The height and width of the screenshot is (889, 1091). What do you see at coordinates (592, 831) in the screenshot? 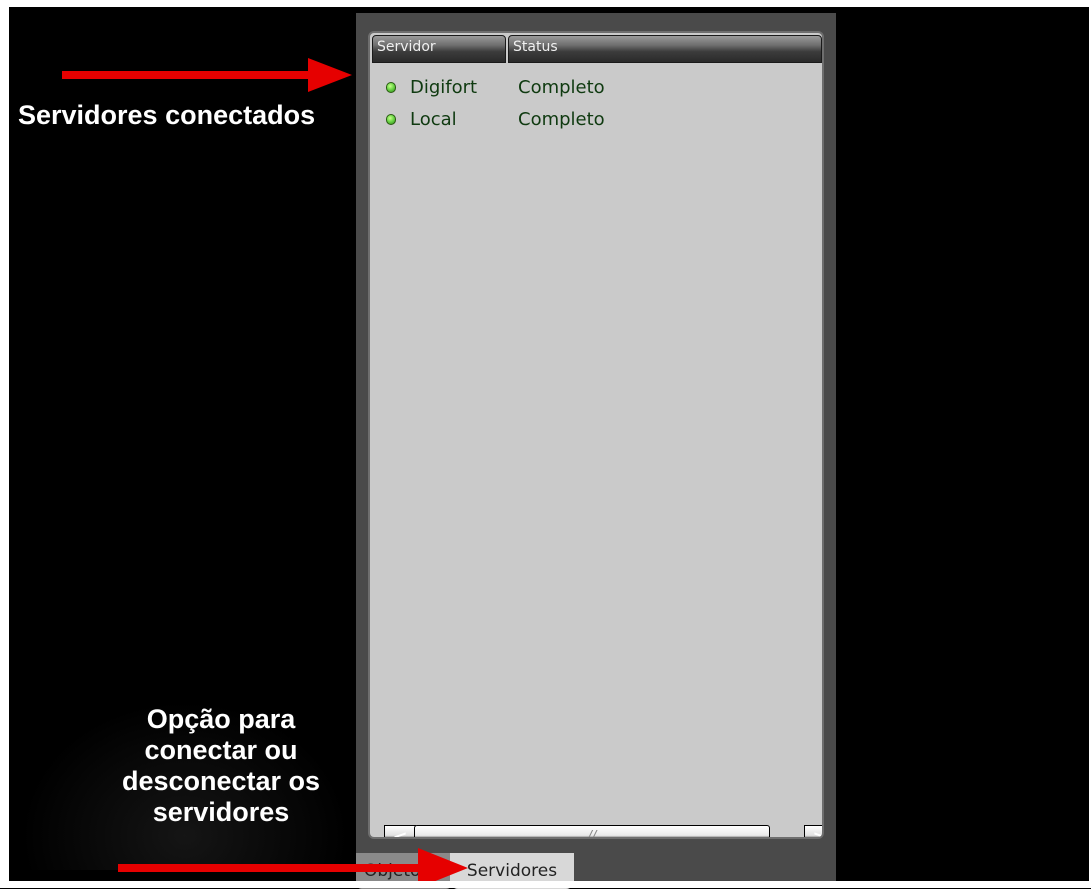
I see `horizontal-scrollbar-thumb: //` at bounding box center [592, 831].